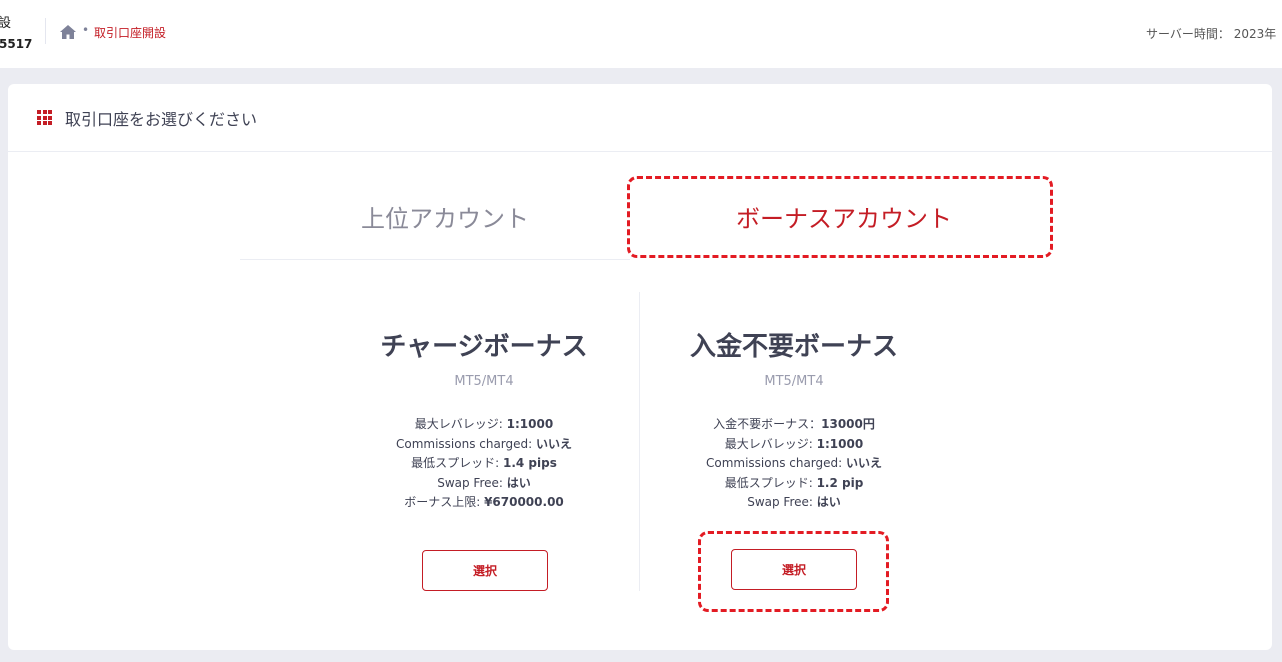 The height and width of the screenshot is (662, 1282). Describe the element at coordinates (1211, 34) in the screenshot. I see `server-time: サーバー時間： 2023年` at that location.